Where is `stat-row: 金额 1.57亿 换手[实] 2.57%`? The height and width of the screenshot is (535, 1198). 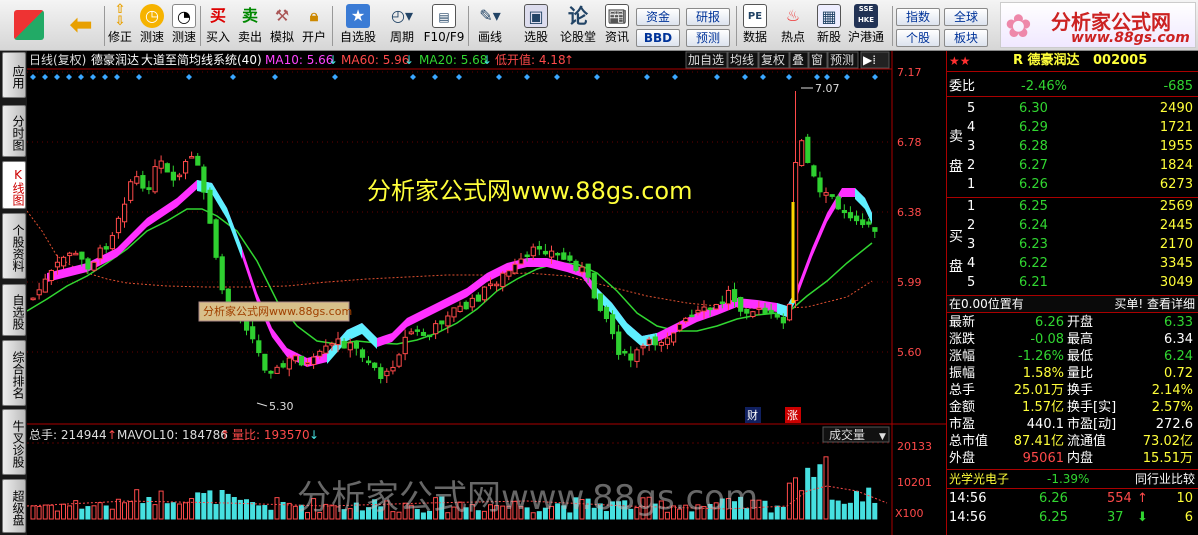
stat-row: 金额 1.57亿 换手[实] 2.57% is located at coordinates (1071, 407).